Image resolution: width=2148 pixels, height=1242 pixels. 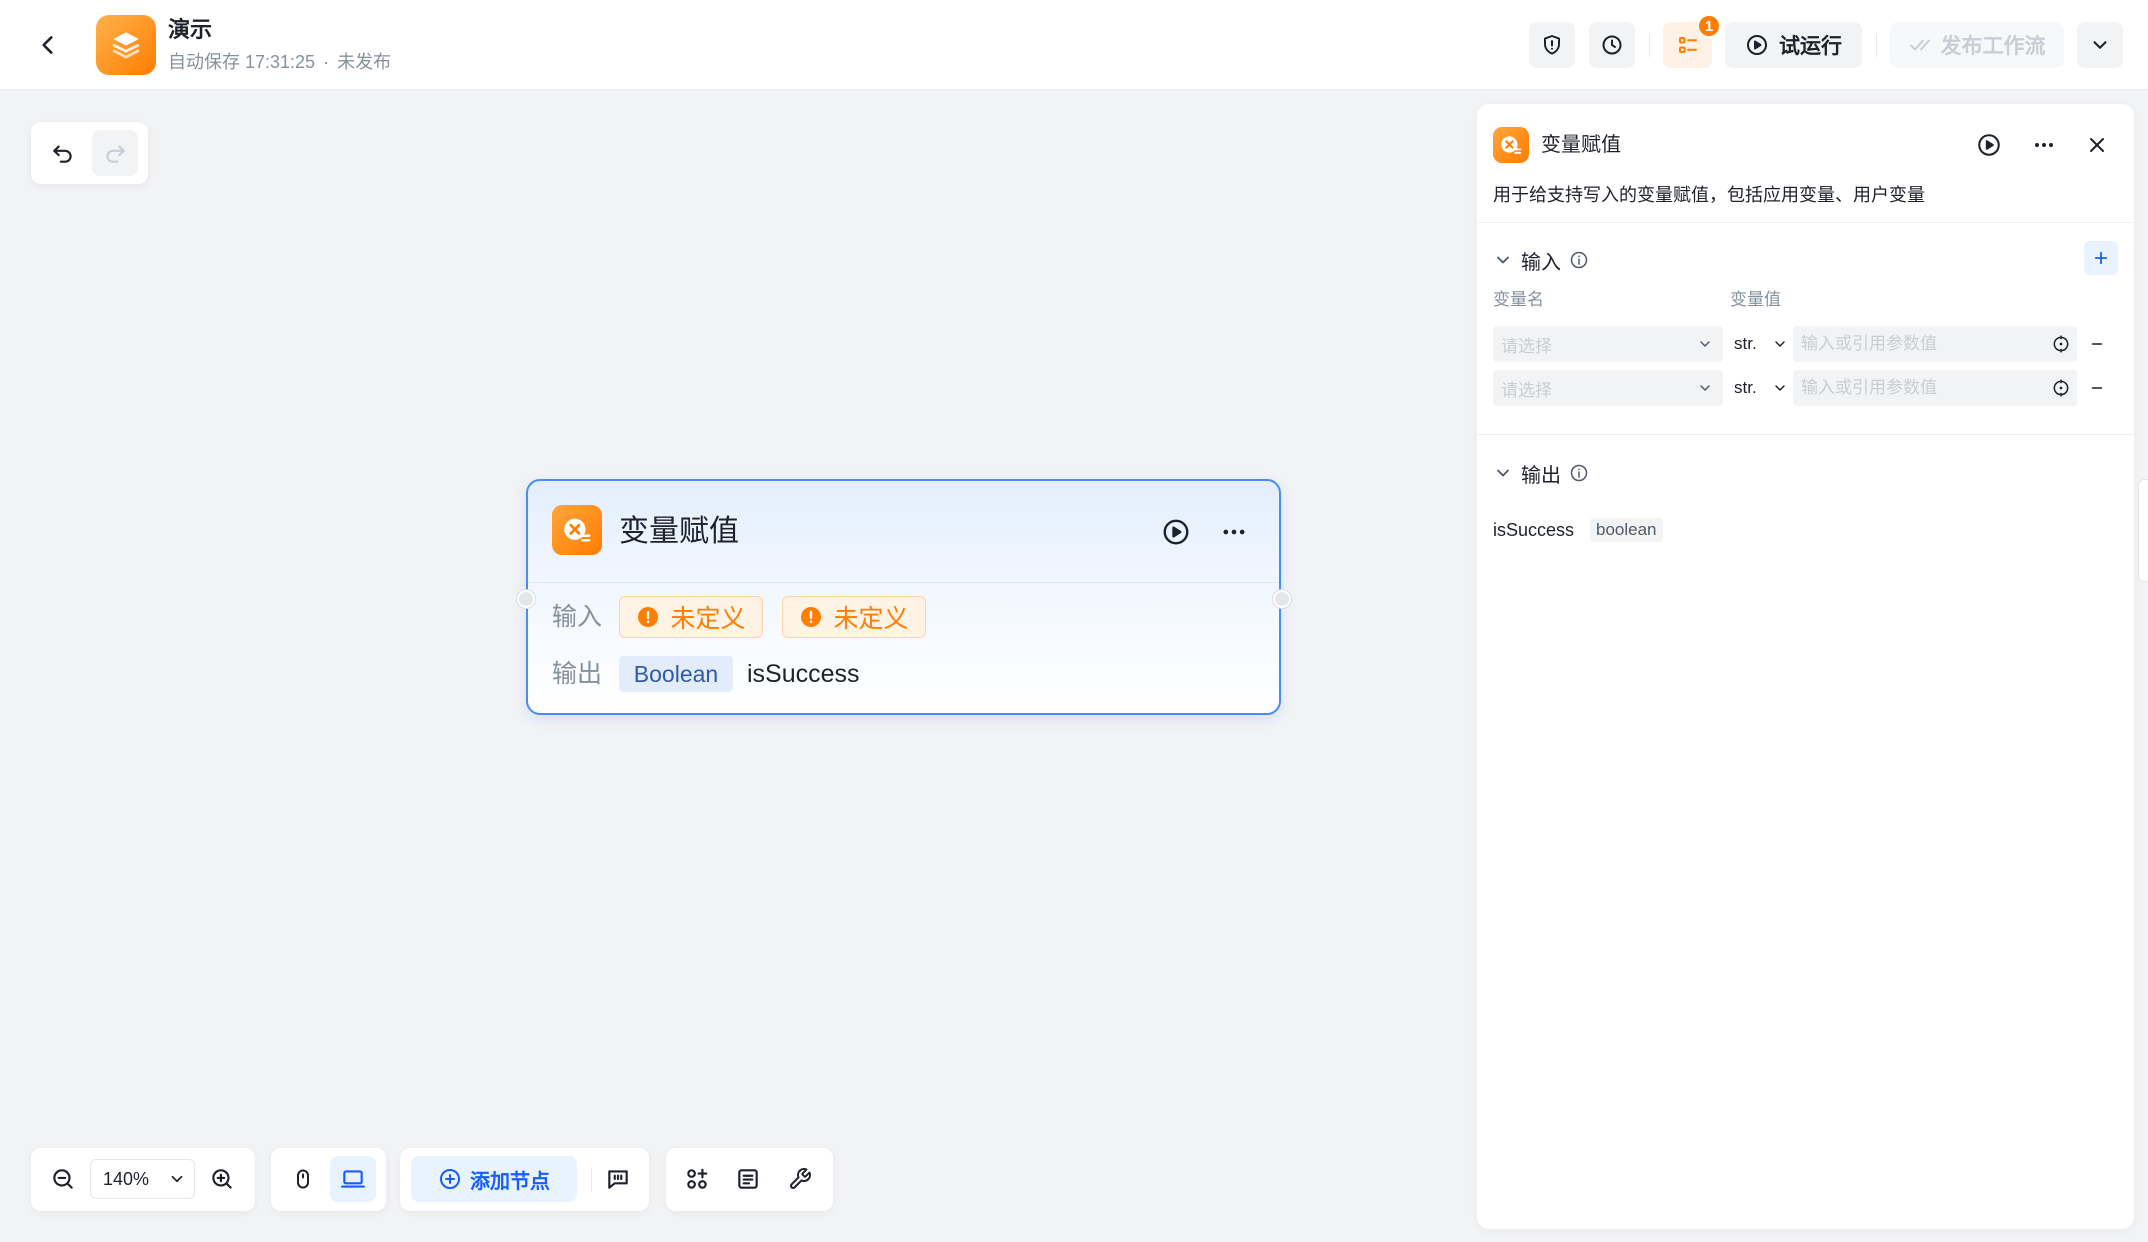 What do you see at coordinates (1541, 260) in the screenshot?
I see `input-section-toggle: 输入` at bounding box center [1541, 260].